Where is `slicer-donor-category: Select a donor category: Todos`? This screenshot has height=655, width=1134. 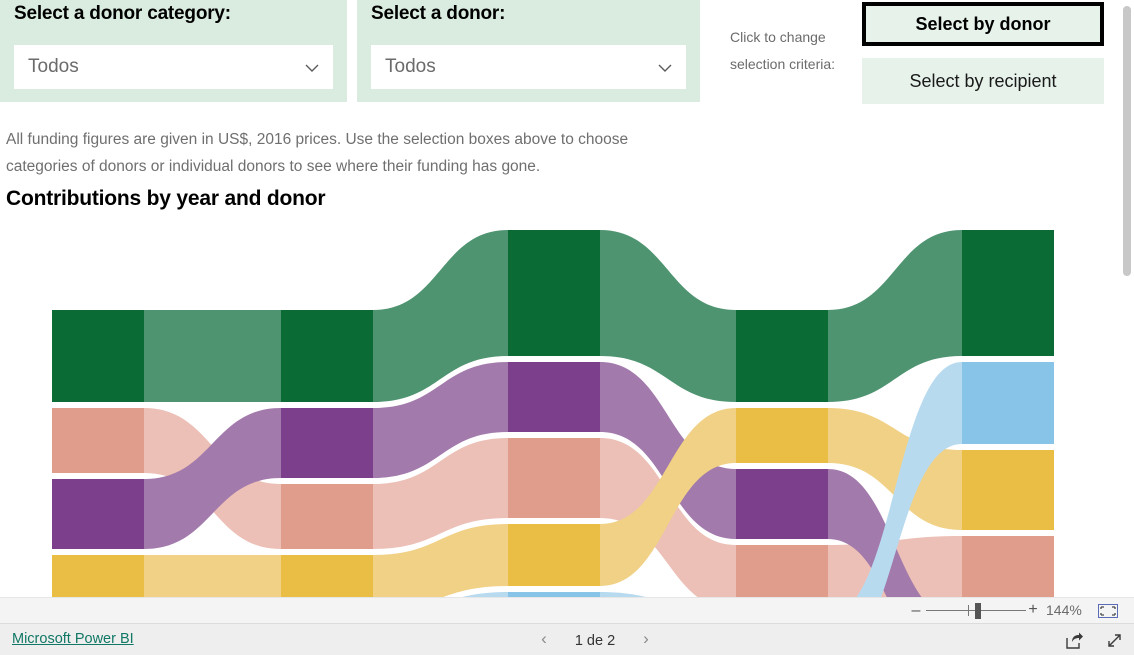
slicer-donor-category: Select a donor category: Todos is located at coordinates (173, 51).